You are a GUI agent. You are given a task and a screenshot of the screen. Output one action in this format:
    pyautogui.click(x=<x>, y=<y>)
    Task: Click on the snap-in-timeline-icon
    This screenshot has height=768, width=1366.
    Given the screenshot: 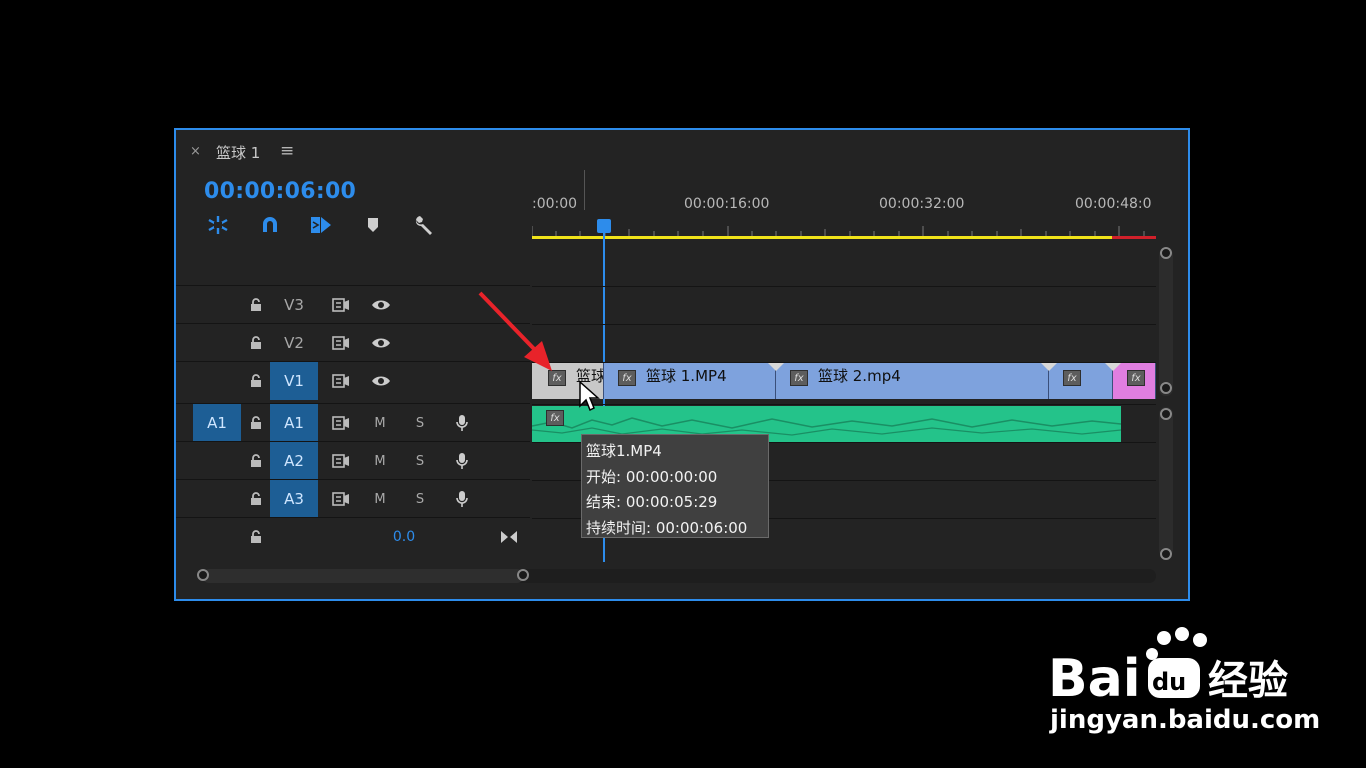 What is the action you would take?
    pyautogui.click(x=218, y=225)
    